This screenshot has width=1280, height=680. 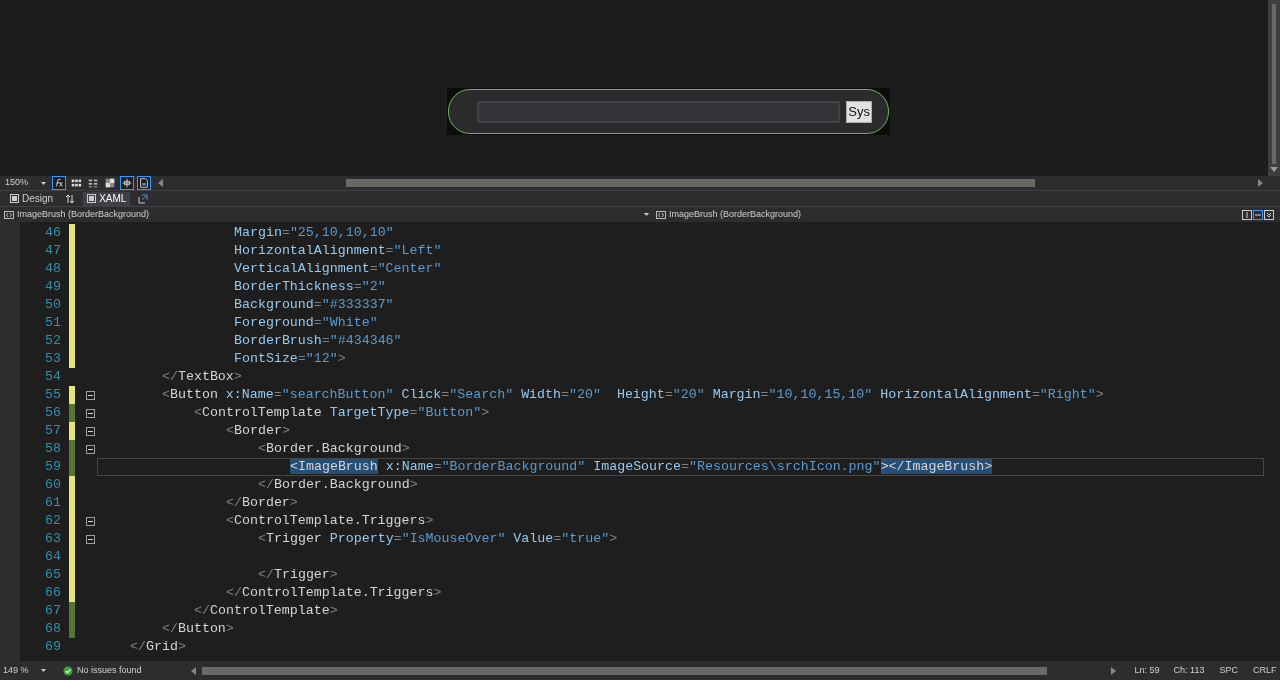 I want to click on line-number: 69, so click(x=52, y=647).